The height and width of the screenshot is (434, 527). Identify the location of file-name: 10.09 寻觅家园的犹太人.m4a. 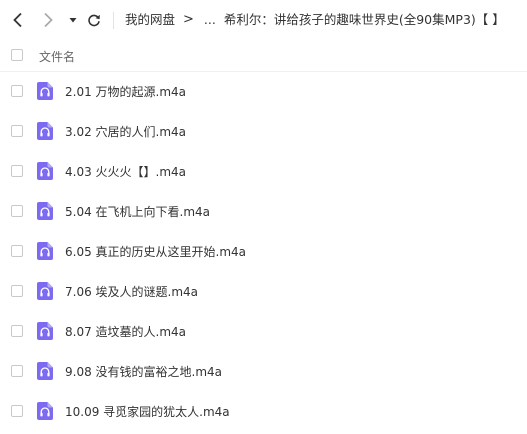
(147, 412).